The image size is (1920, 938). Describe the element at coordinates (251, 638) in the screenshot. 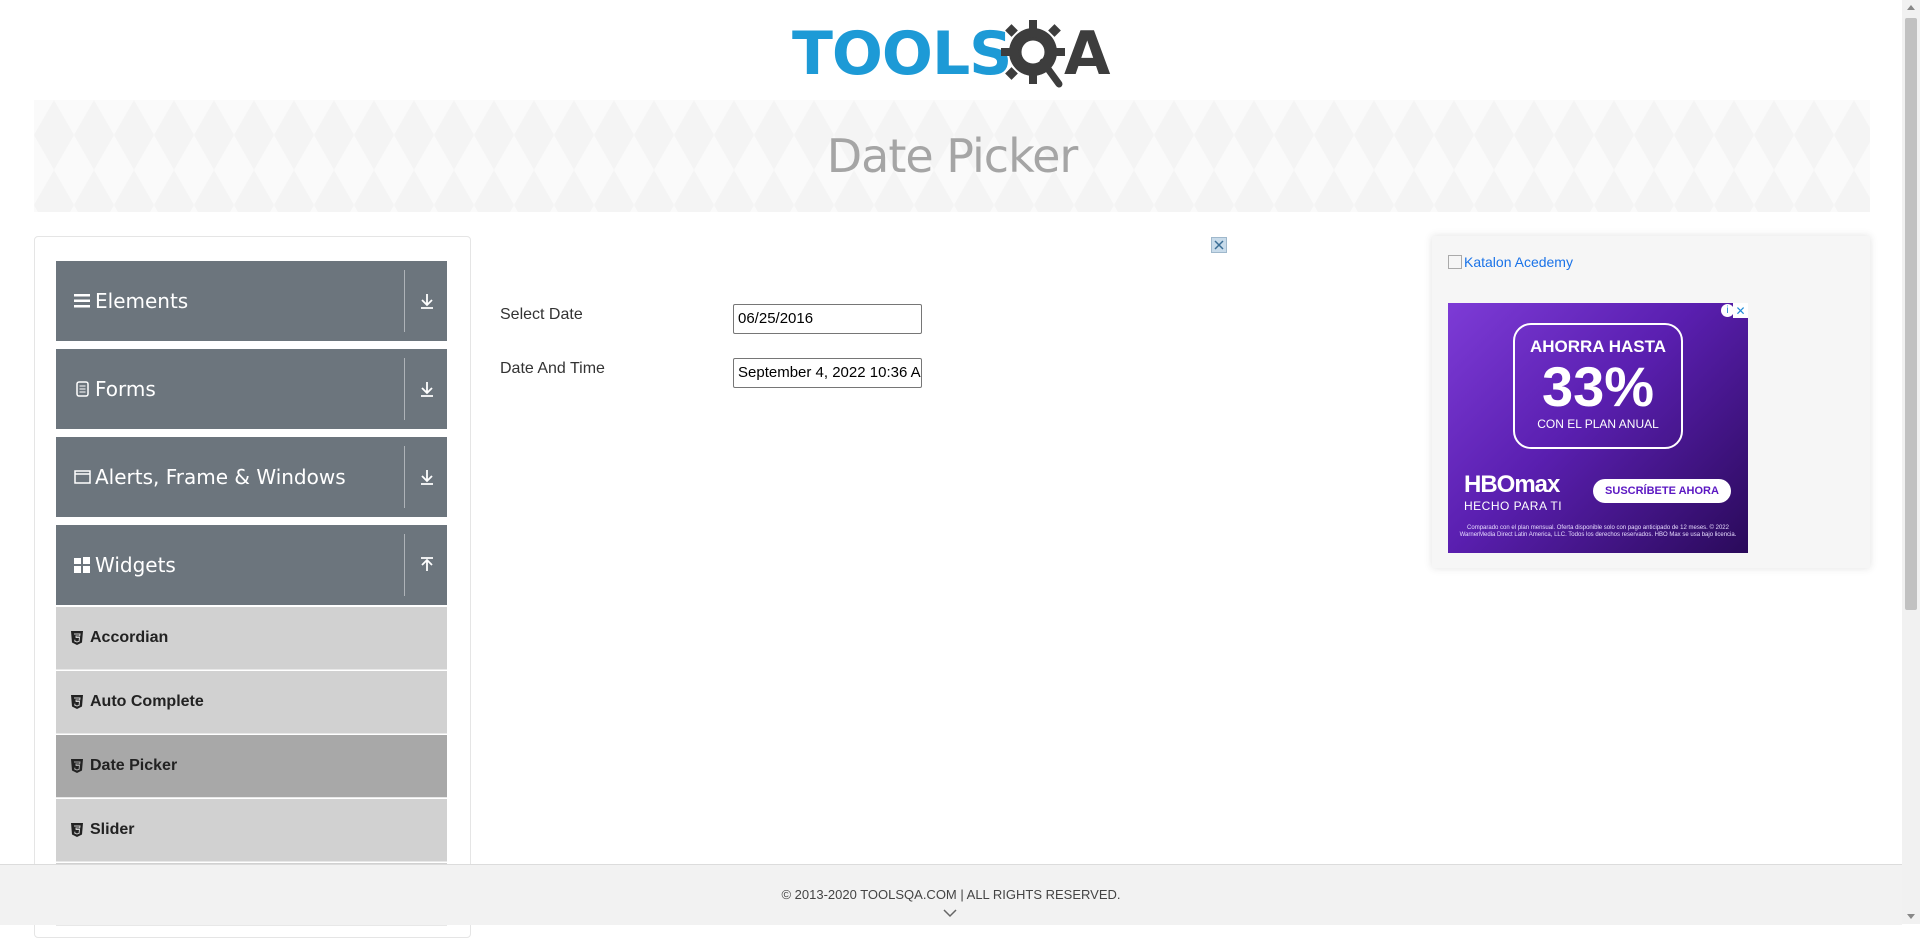

I see `sidebar-item-accordian: Accordian` at that location.